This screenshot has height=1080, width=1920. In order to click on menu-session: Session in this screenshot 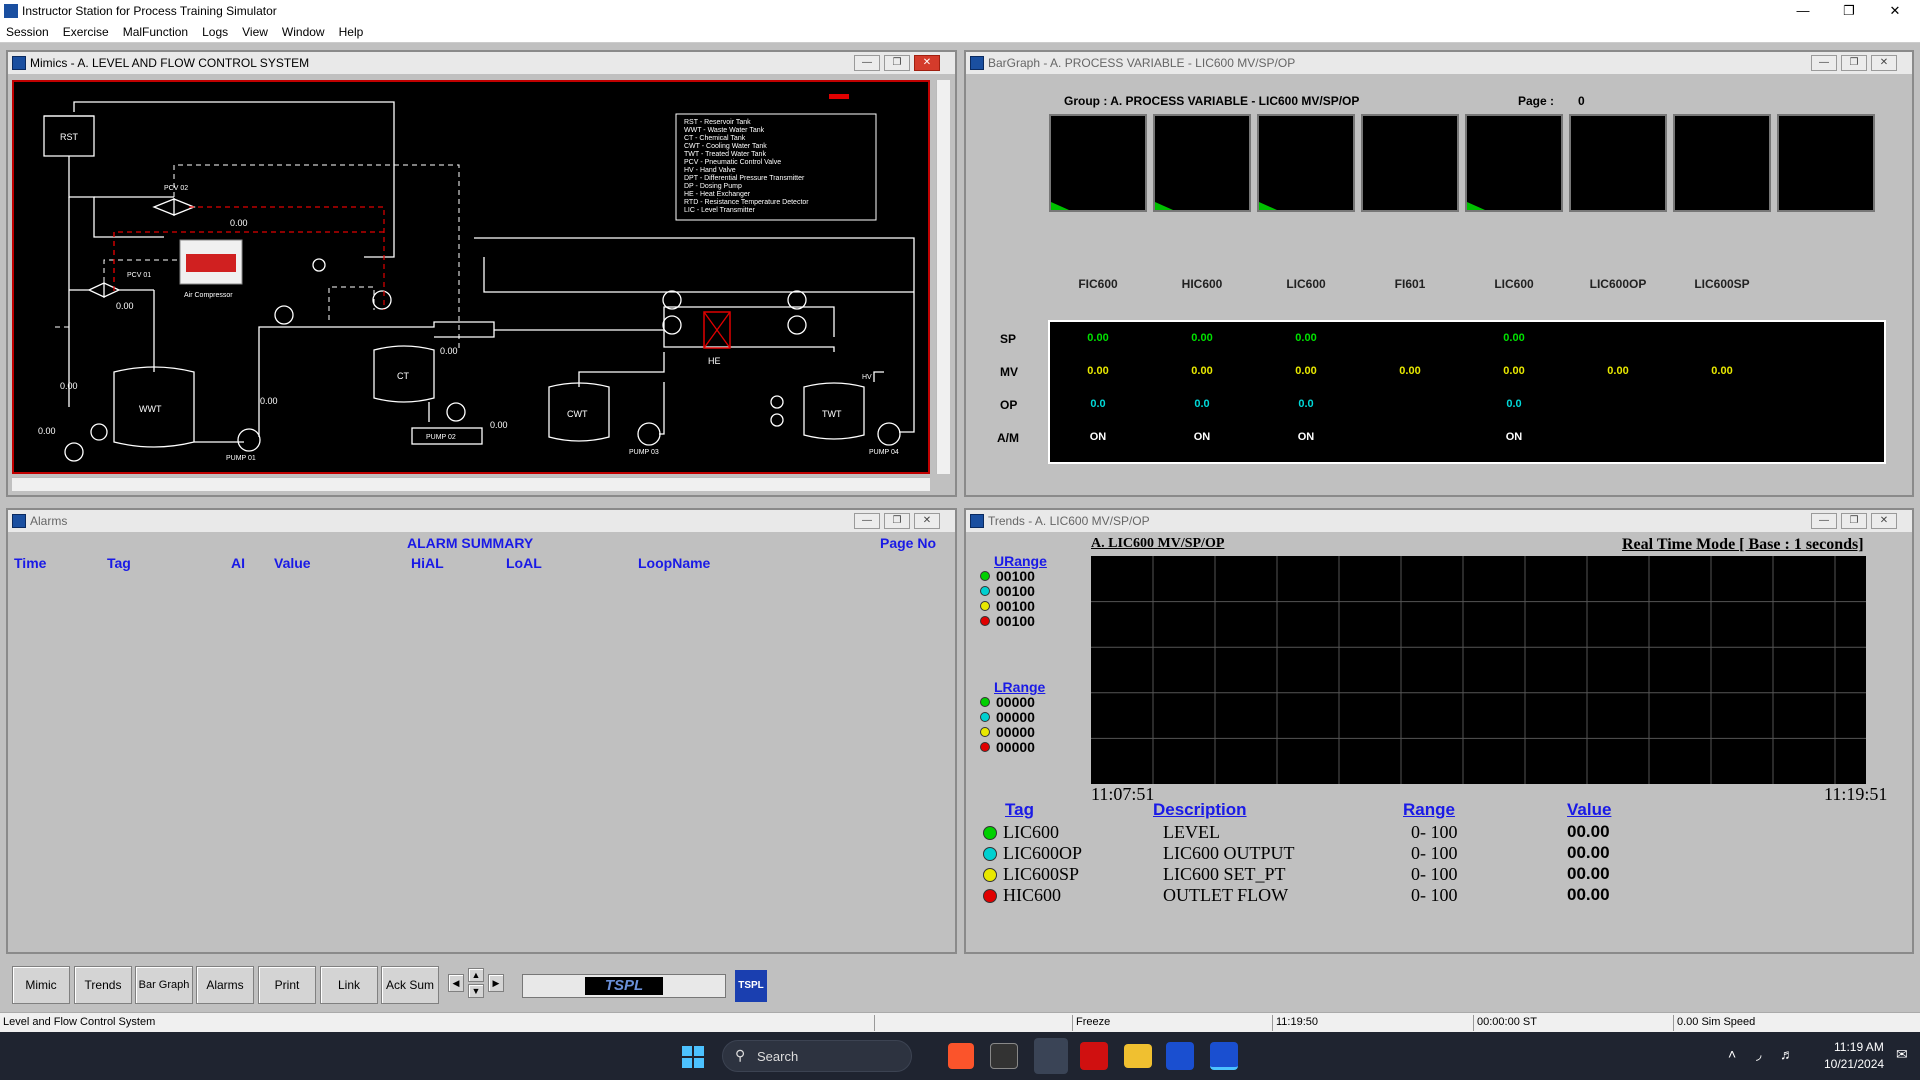, I will do `click(28, 30)`.